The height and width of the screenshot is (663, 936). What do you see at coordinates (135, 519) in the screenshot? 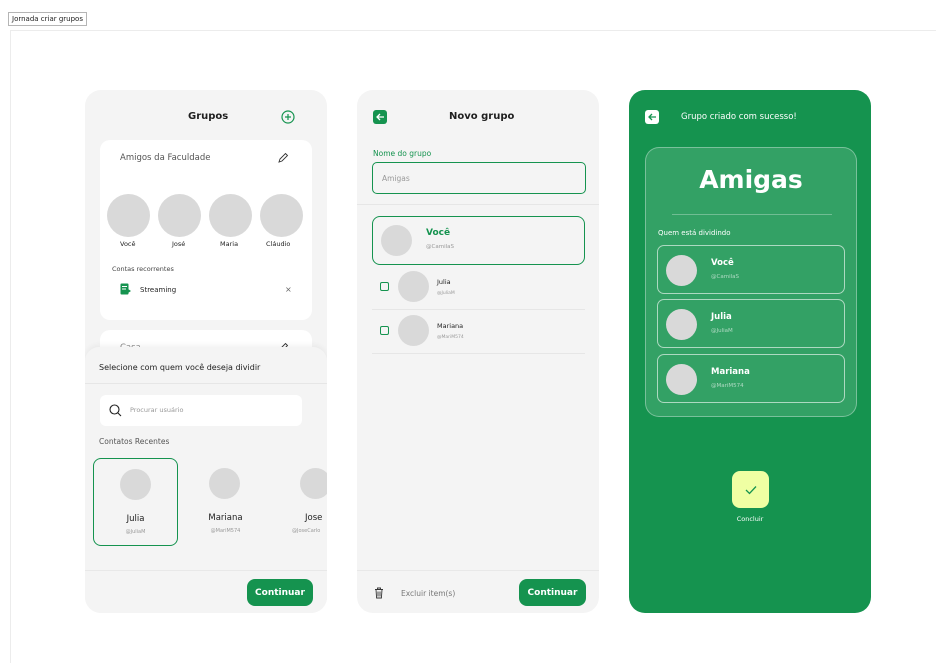
I see `contact-name: Julia` at bounding box center [135, 519].